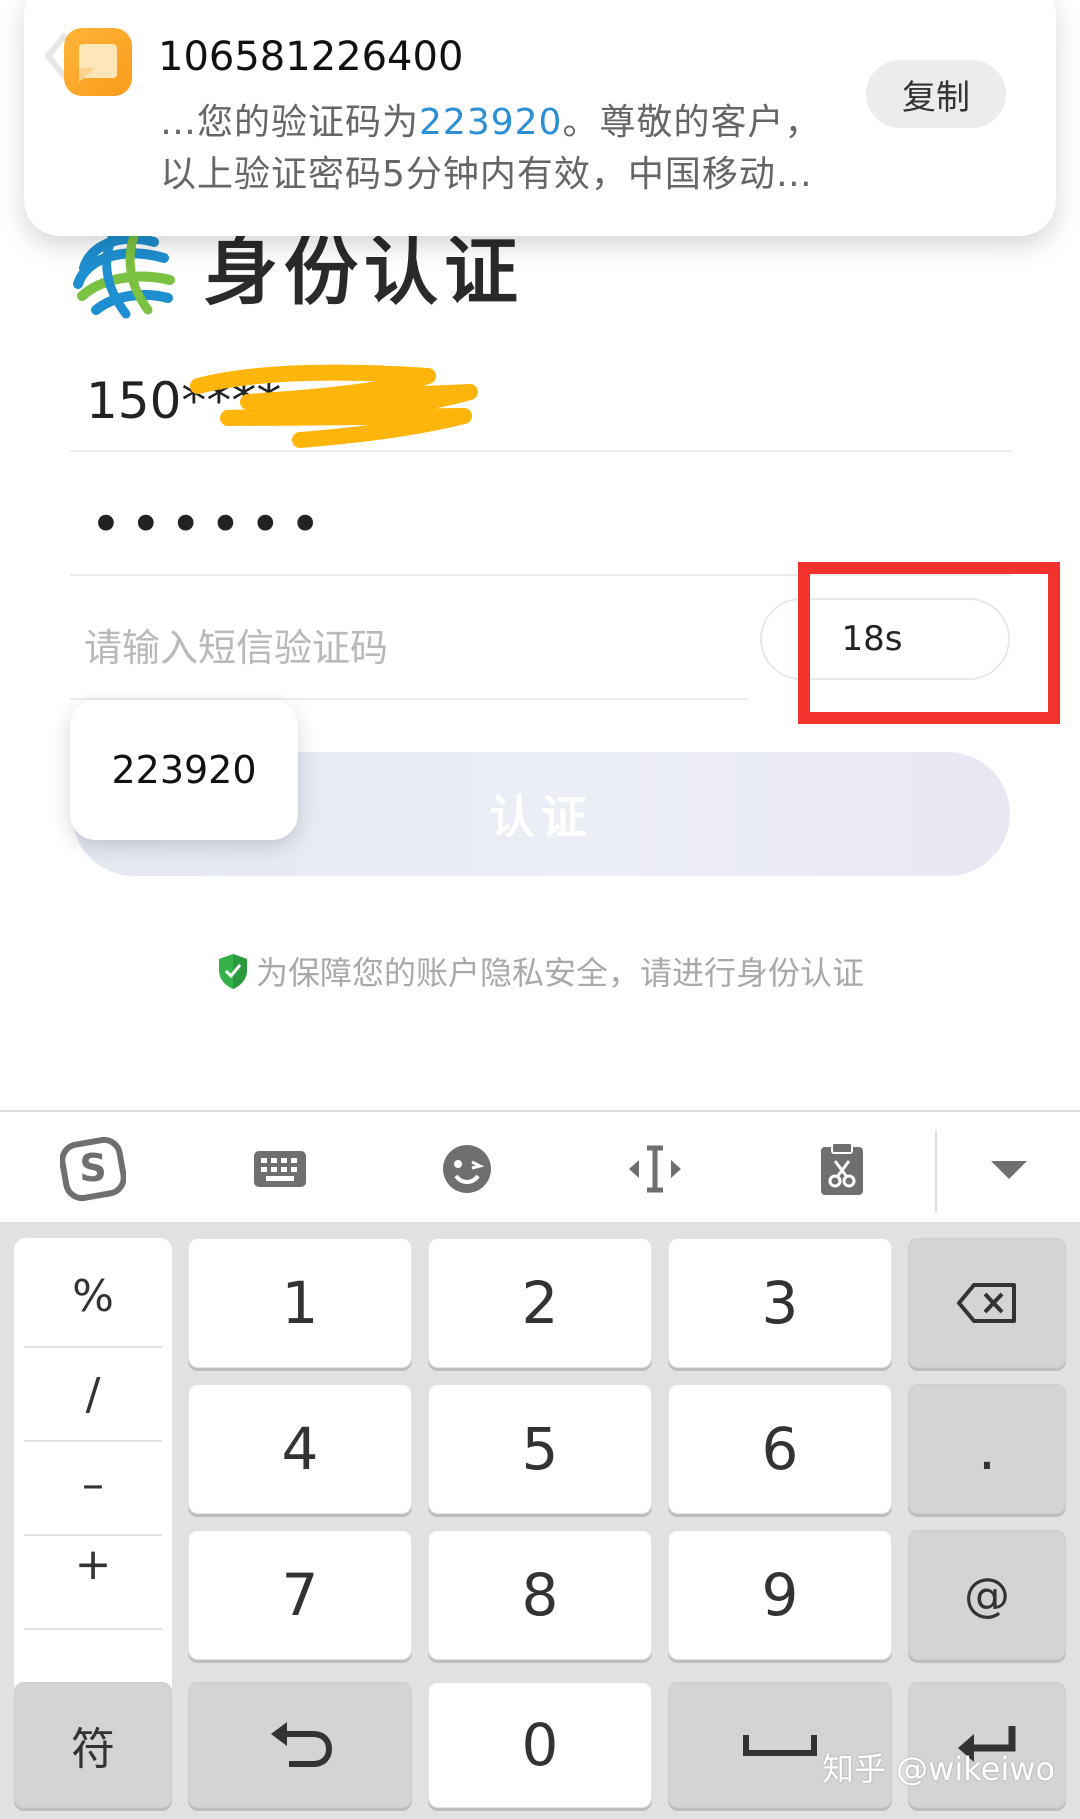  What do you see at coordinates (210, 524) in the screenshot?
I see `password-mask: ••••••` at bounding box center [210, 524].